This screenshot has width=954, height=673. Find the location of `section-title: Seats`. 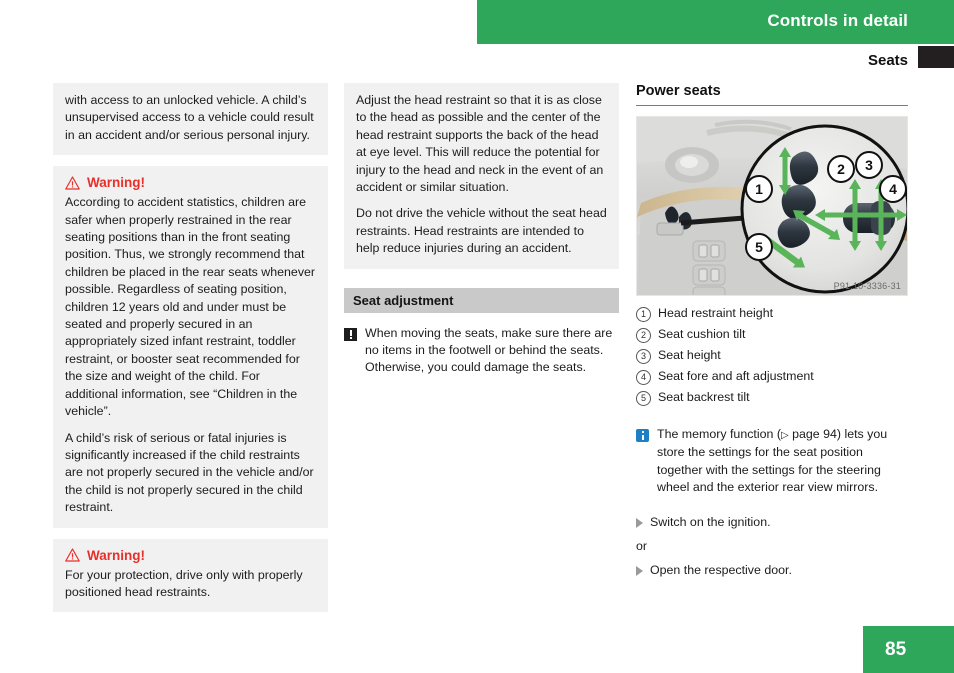

section-title: Seats is located at coordinates (887, 60).